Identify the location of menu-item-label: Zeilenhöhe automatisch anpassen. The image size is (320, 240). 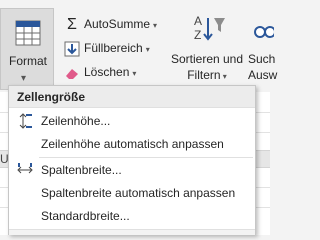
(132, 144).